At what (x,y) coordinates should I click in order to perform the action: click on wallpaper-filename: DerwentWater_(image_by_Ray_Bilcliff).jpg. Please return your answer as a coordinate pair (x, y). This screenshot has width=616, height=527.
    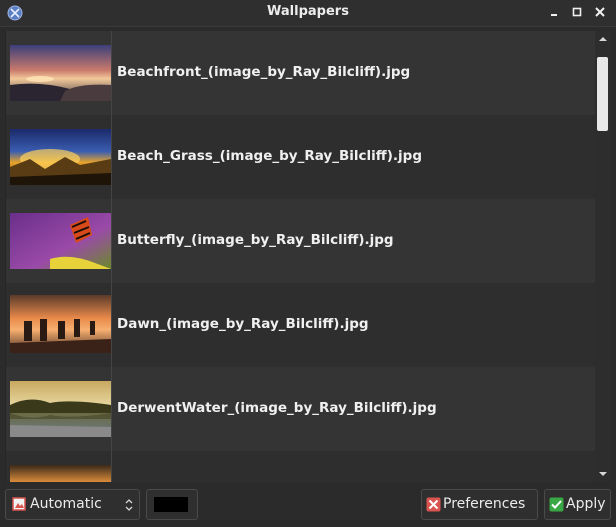
    Looking at the image, I should click on (277, 408).